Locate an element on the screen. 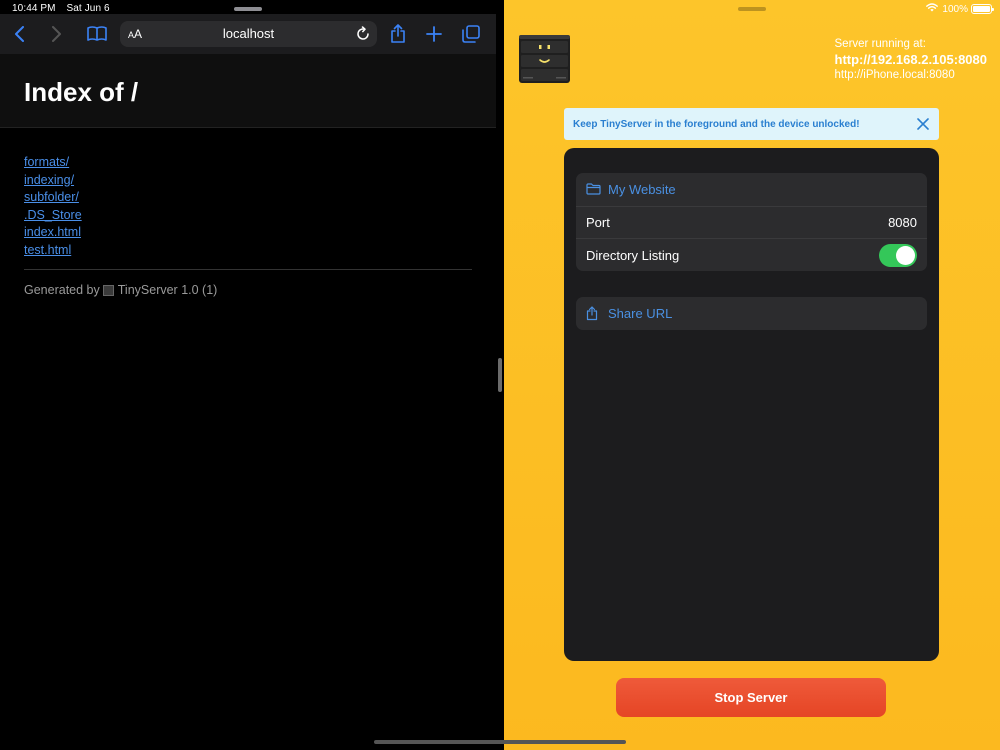  primary-server-url: http://192.168.2.105:8080 is located at coordinates (910, 59).